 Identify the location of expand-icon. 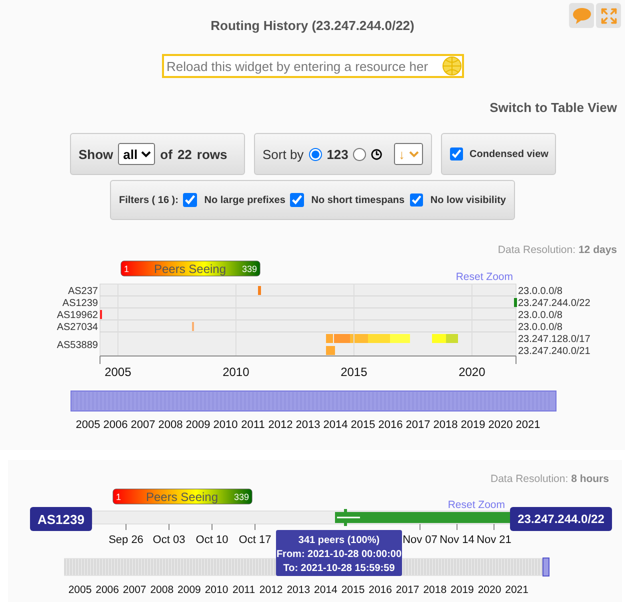
(609, 15).